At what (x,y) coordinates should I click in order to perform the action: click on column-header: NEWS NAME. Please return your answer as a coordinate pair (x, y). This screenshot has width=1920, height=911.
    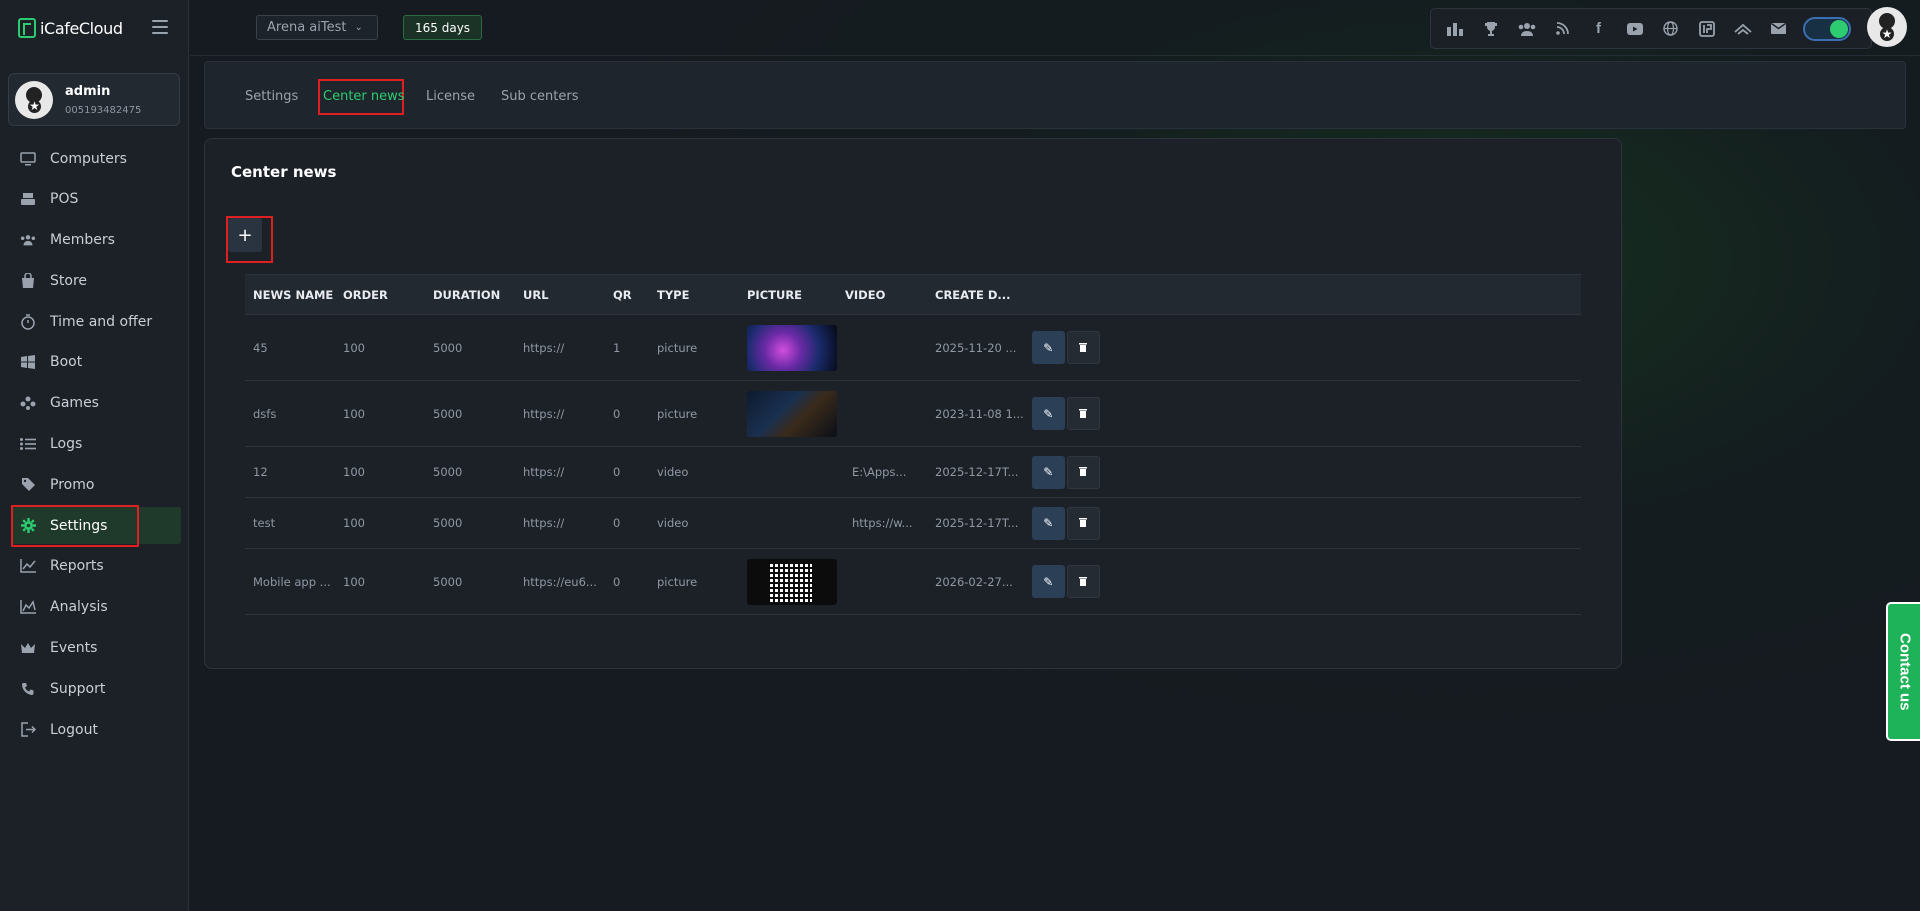
    Looking at the image, I should click on (290, 294).